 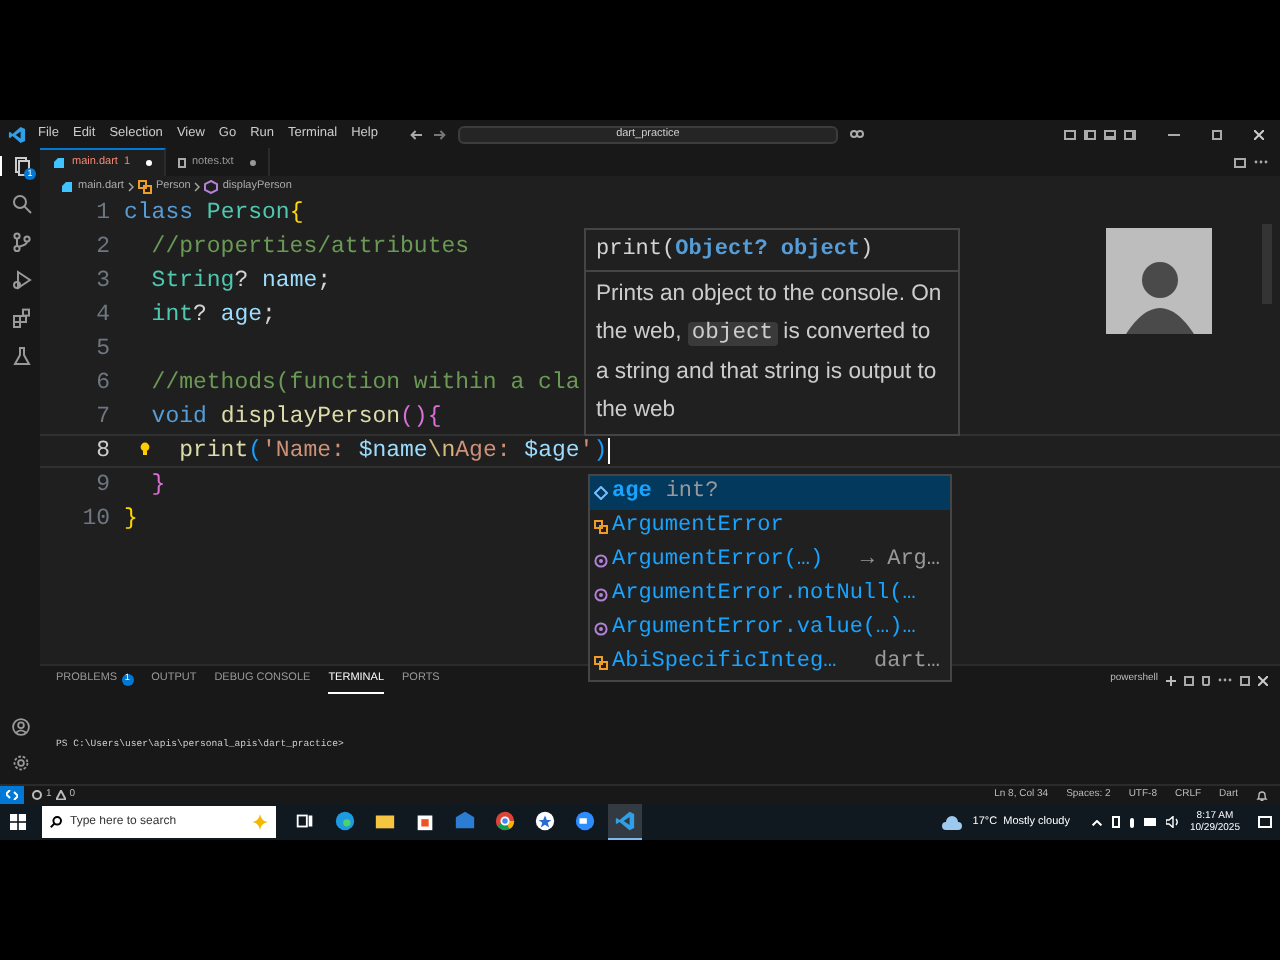 What do you see at coordinates (393, 451) in the screenshot?
I see `code-line: print('Name: $name\nAge: $age')` at bounding box center [393, 451].